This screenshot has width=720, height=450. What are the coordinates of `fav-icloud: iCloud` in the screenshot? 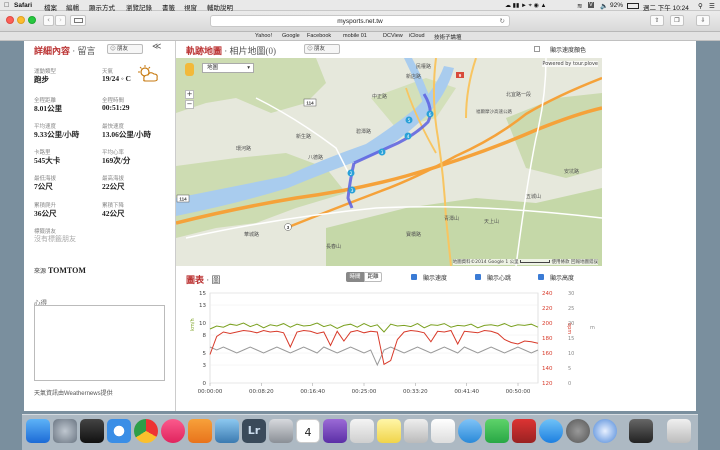 It's located at (417, 36).